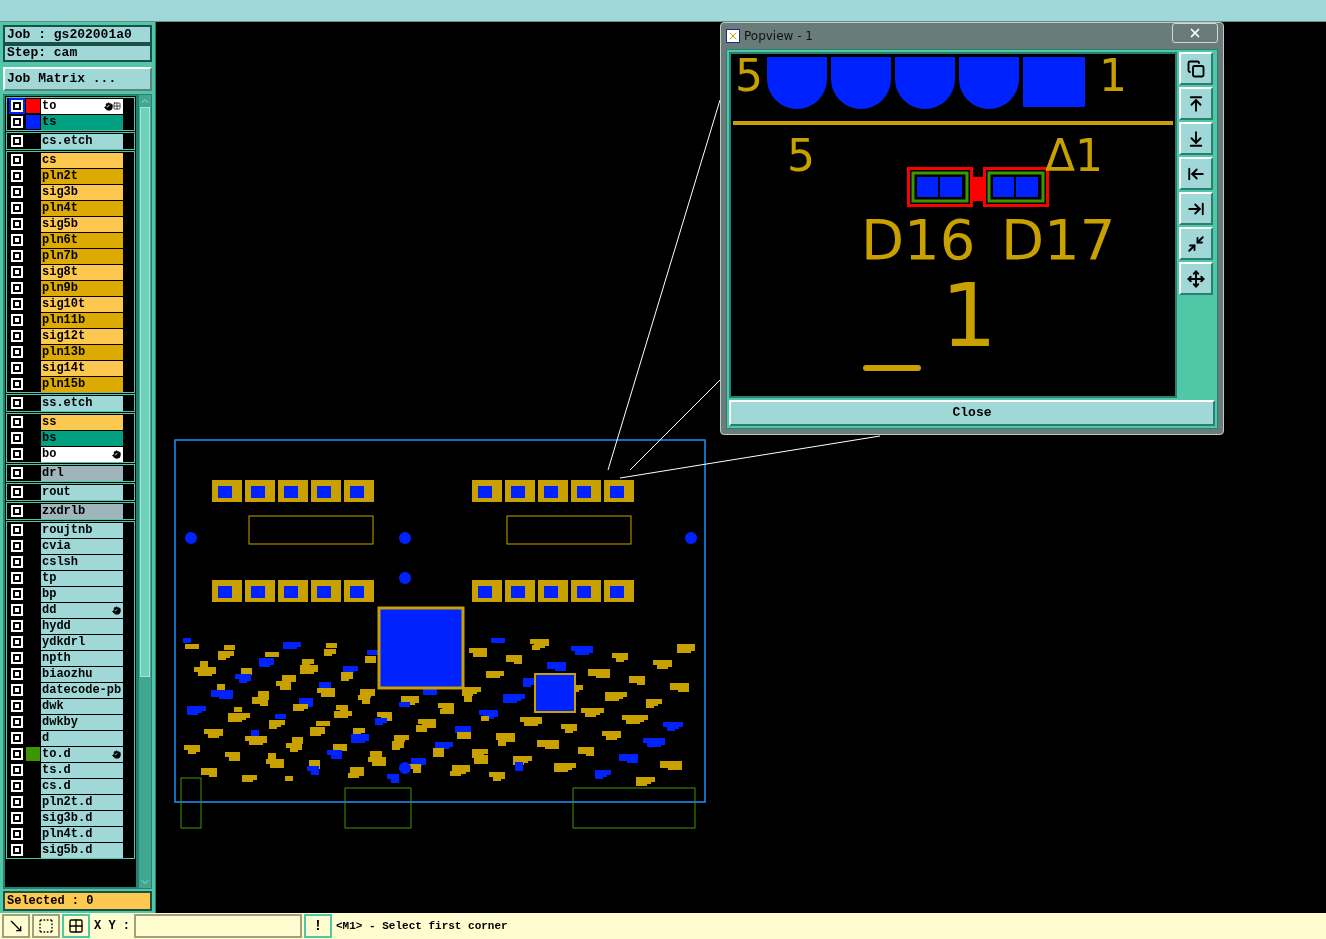 The image size is (1326, 939). What do you see at coordinates (82, 802) in the screenshot?
I see `layer-row: pln2t.d` at bounding box center [82, 802].